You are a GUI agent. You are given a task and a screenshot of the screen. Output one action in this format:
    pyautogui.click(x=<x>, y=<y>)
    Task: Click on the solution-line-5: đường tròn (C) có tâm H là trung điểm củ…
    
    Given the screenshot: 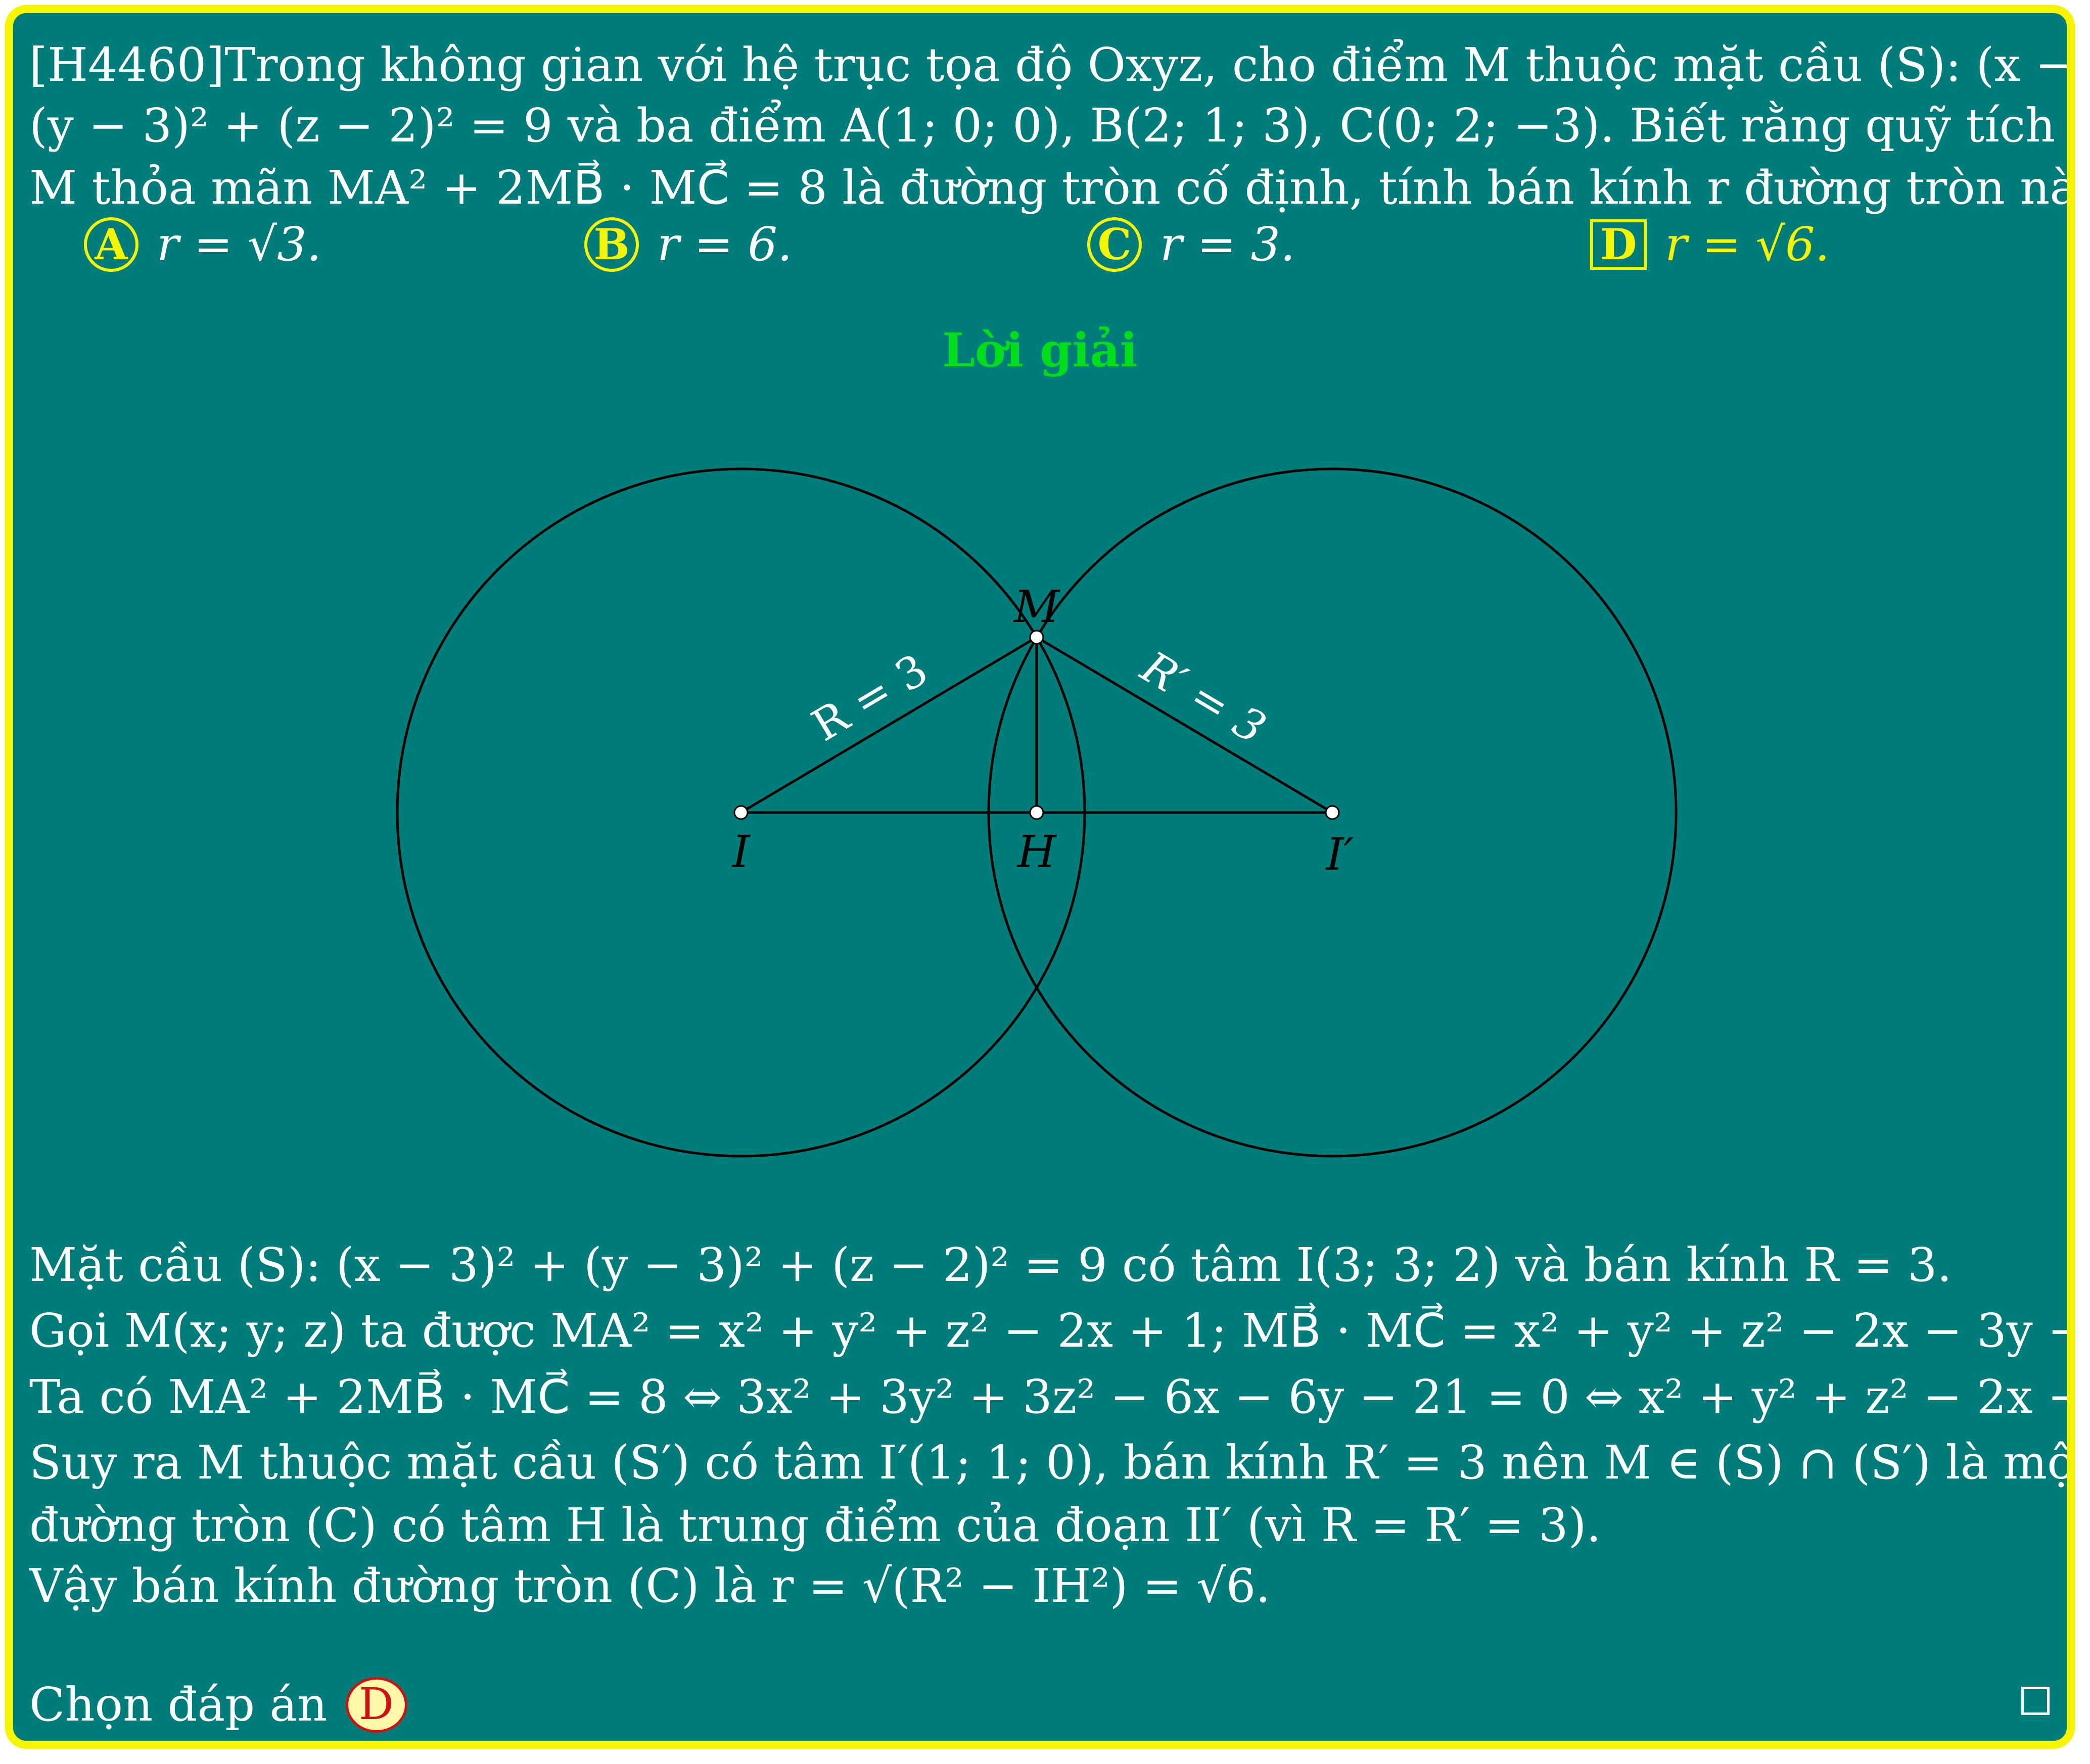 What is the action you would take?
    pyautogui.click(x=815, y=1525)
    